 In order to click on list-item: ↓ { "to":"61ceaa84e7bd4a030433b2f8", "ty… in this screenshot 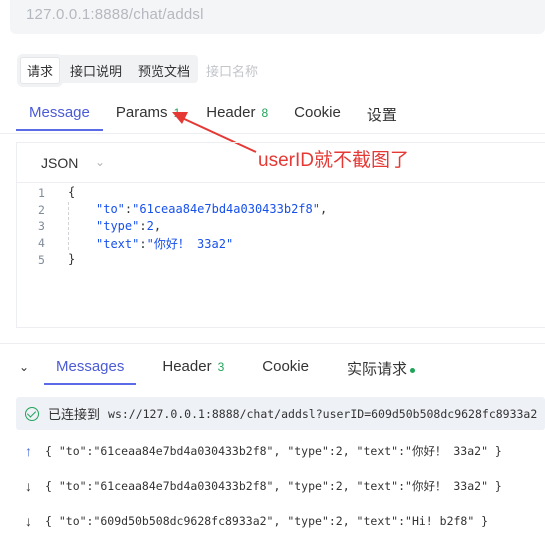, I will do `click(280, 486)`.